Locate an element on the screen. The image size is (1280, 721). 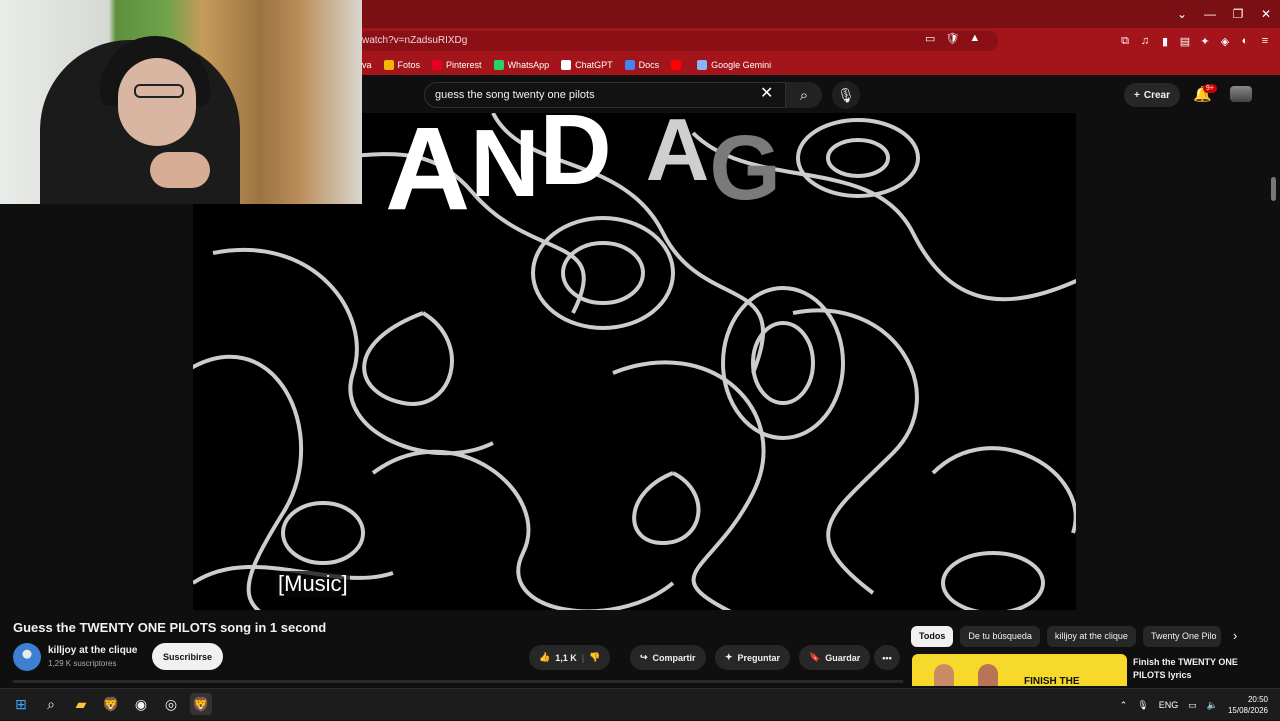
webcam-face is located at coordinates (157, 102).